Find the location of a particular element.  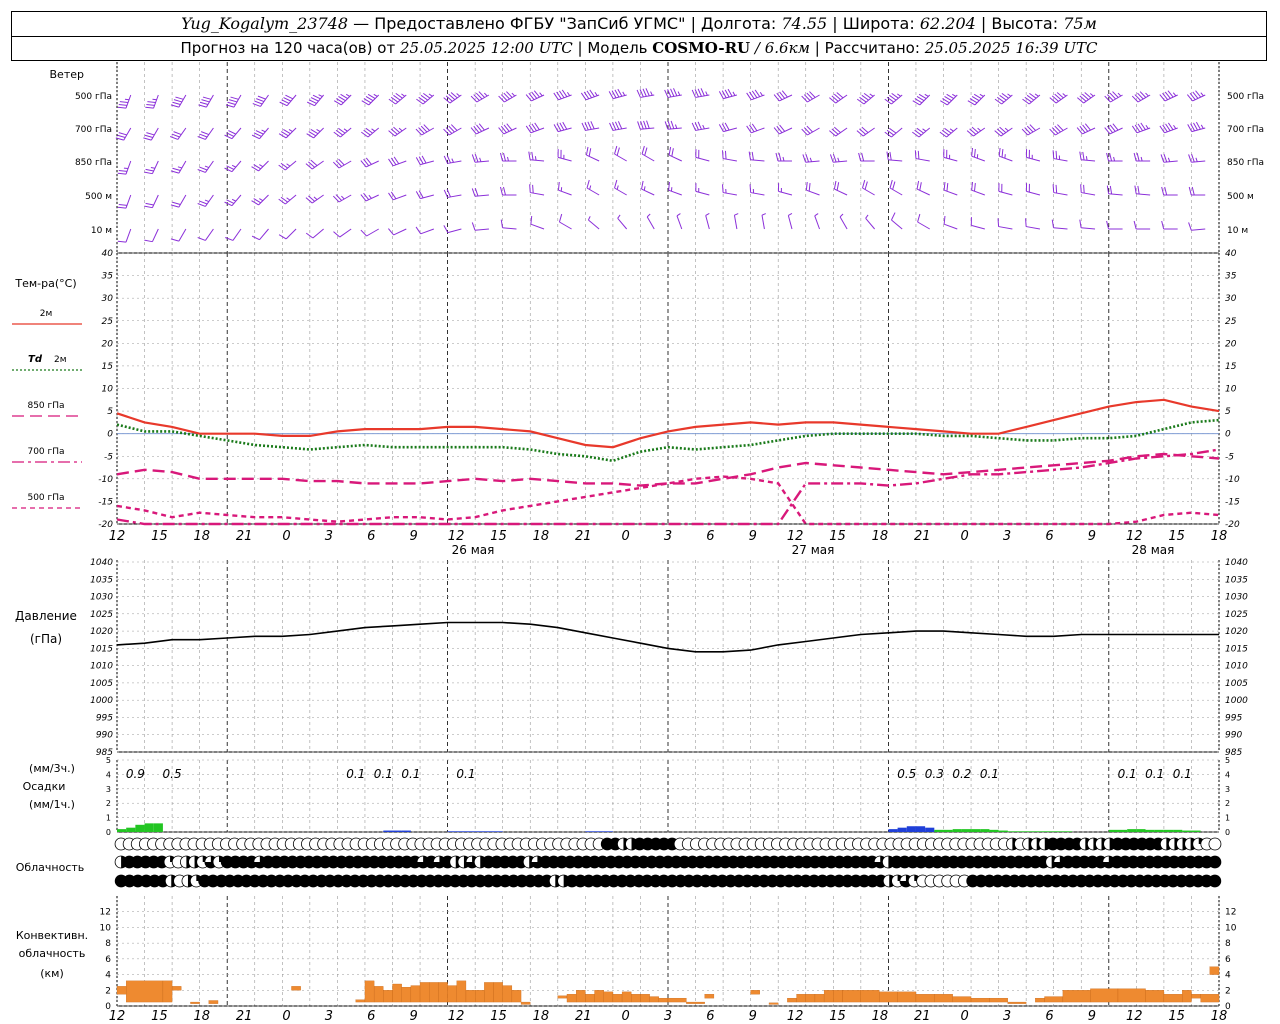

hour-label-top: 6 is located at coordinates (710, 536).